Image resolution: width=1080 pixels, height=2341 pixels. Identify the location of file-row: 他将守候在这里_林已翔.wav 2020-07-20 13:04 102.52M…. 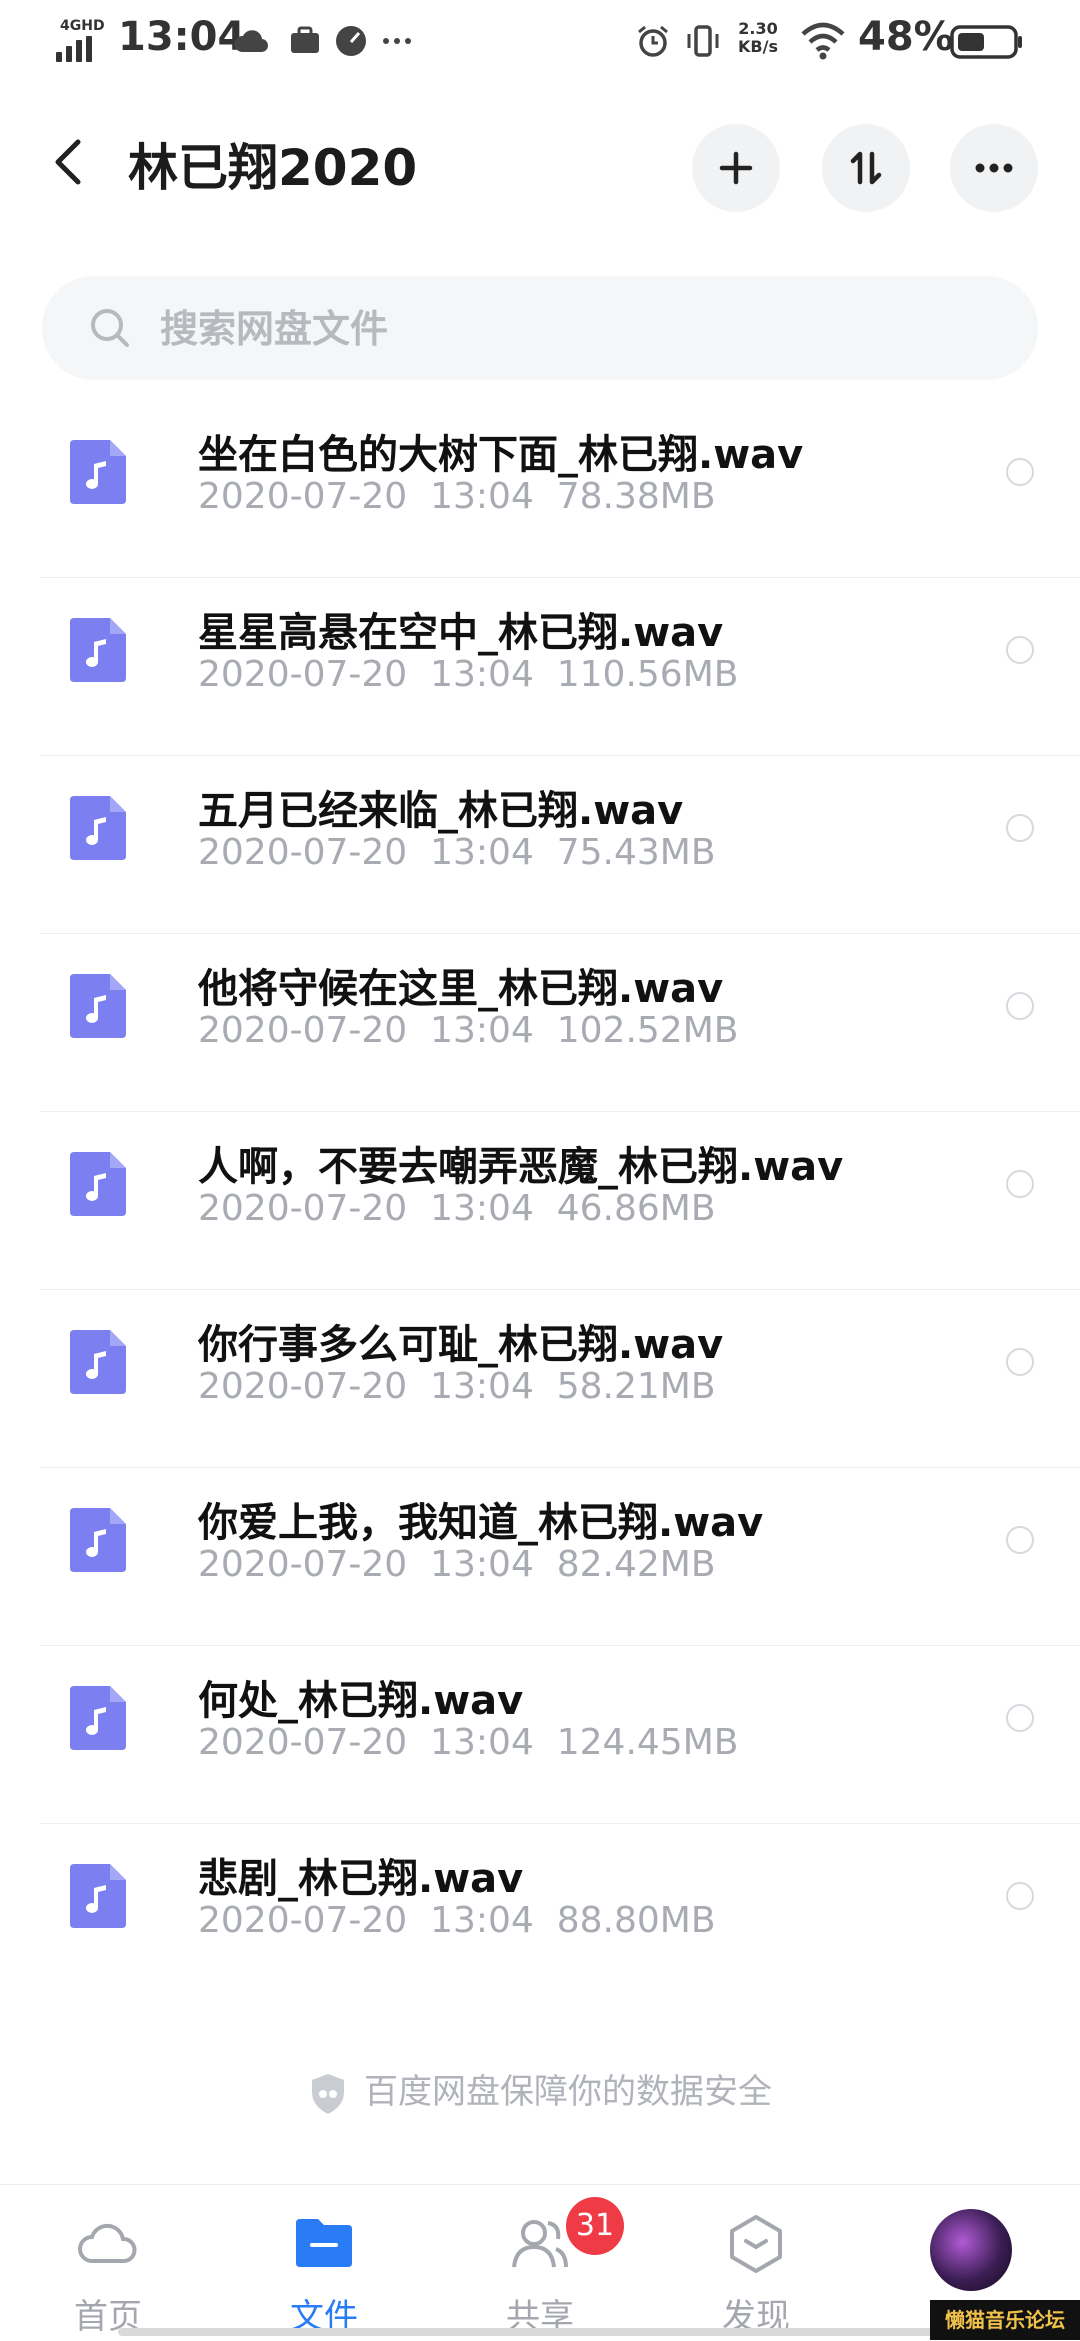
(540, 1023).